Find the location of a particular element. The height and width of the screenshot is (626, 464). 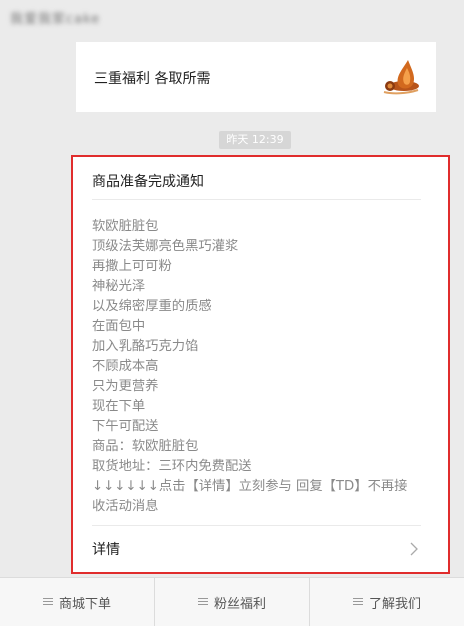

brand-logo-icon is located at coordinates (401, 77).